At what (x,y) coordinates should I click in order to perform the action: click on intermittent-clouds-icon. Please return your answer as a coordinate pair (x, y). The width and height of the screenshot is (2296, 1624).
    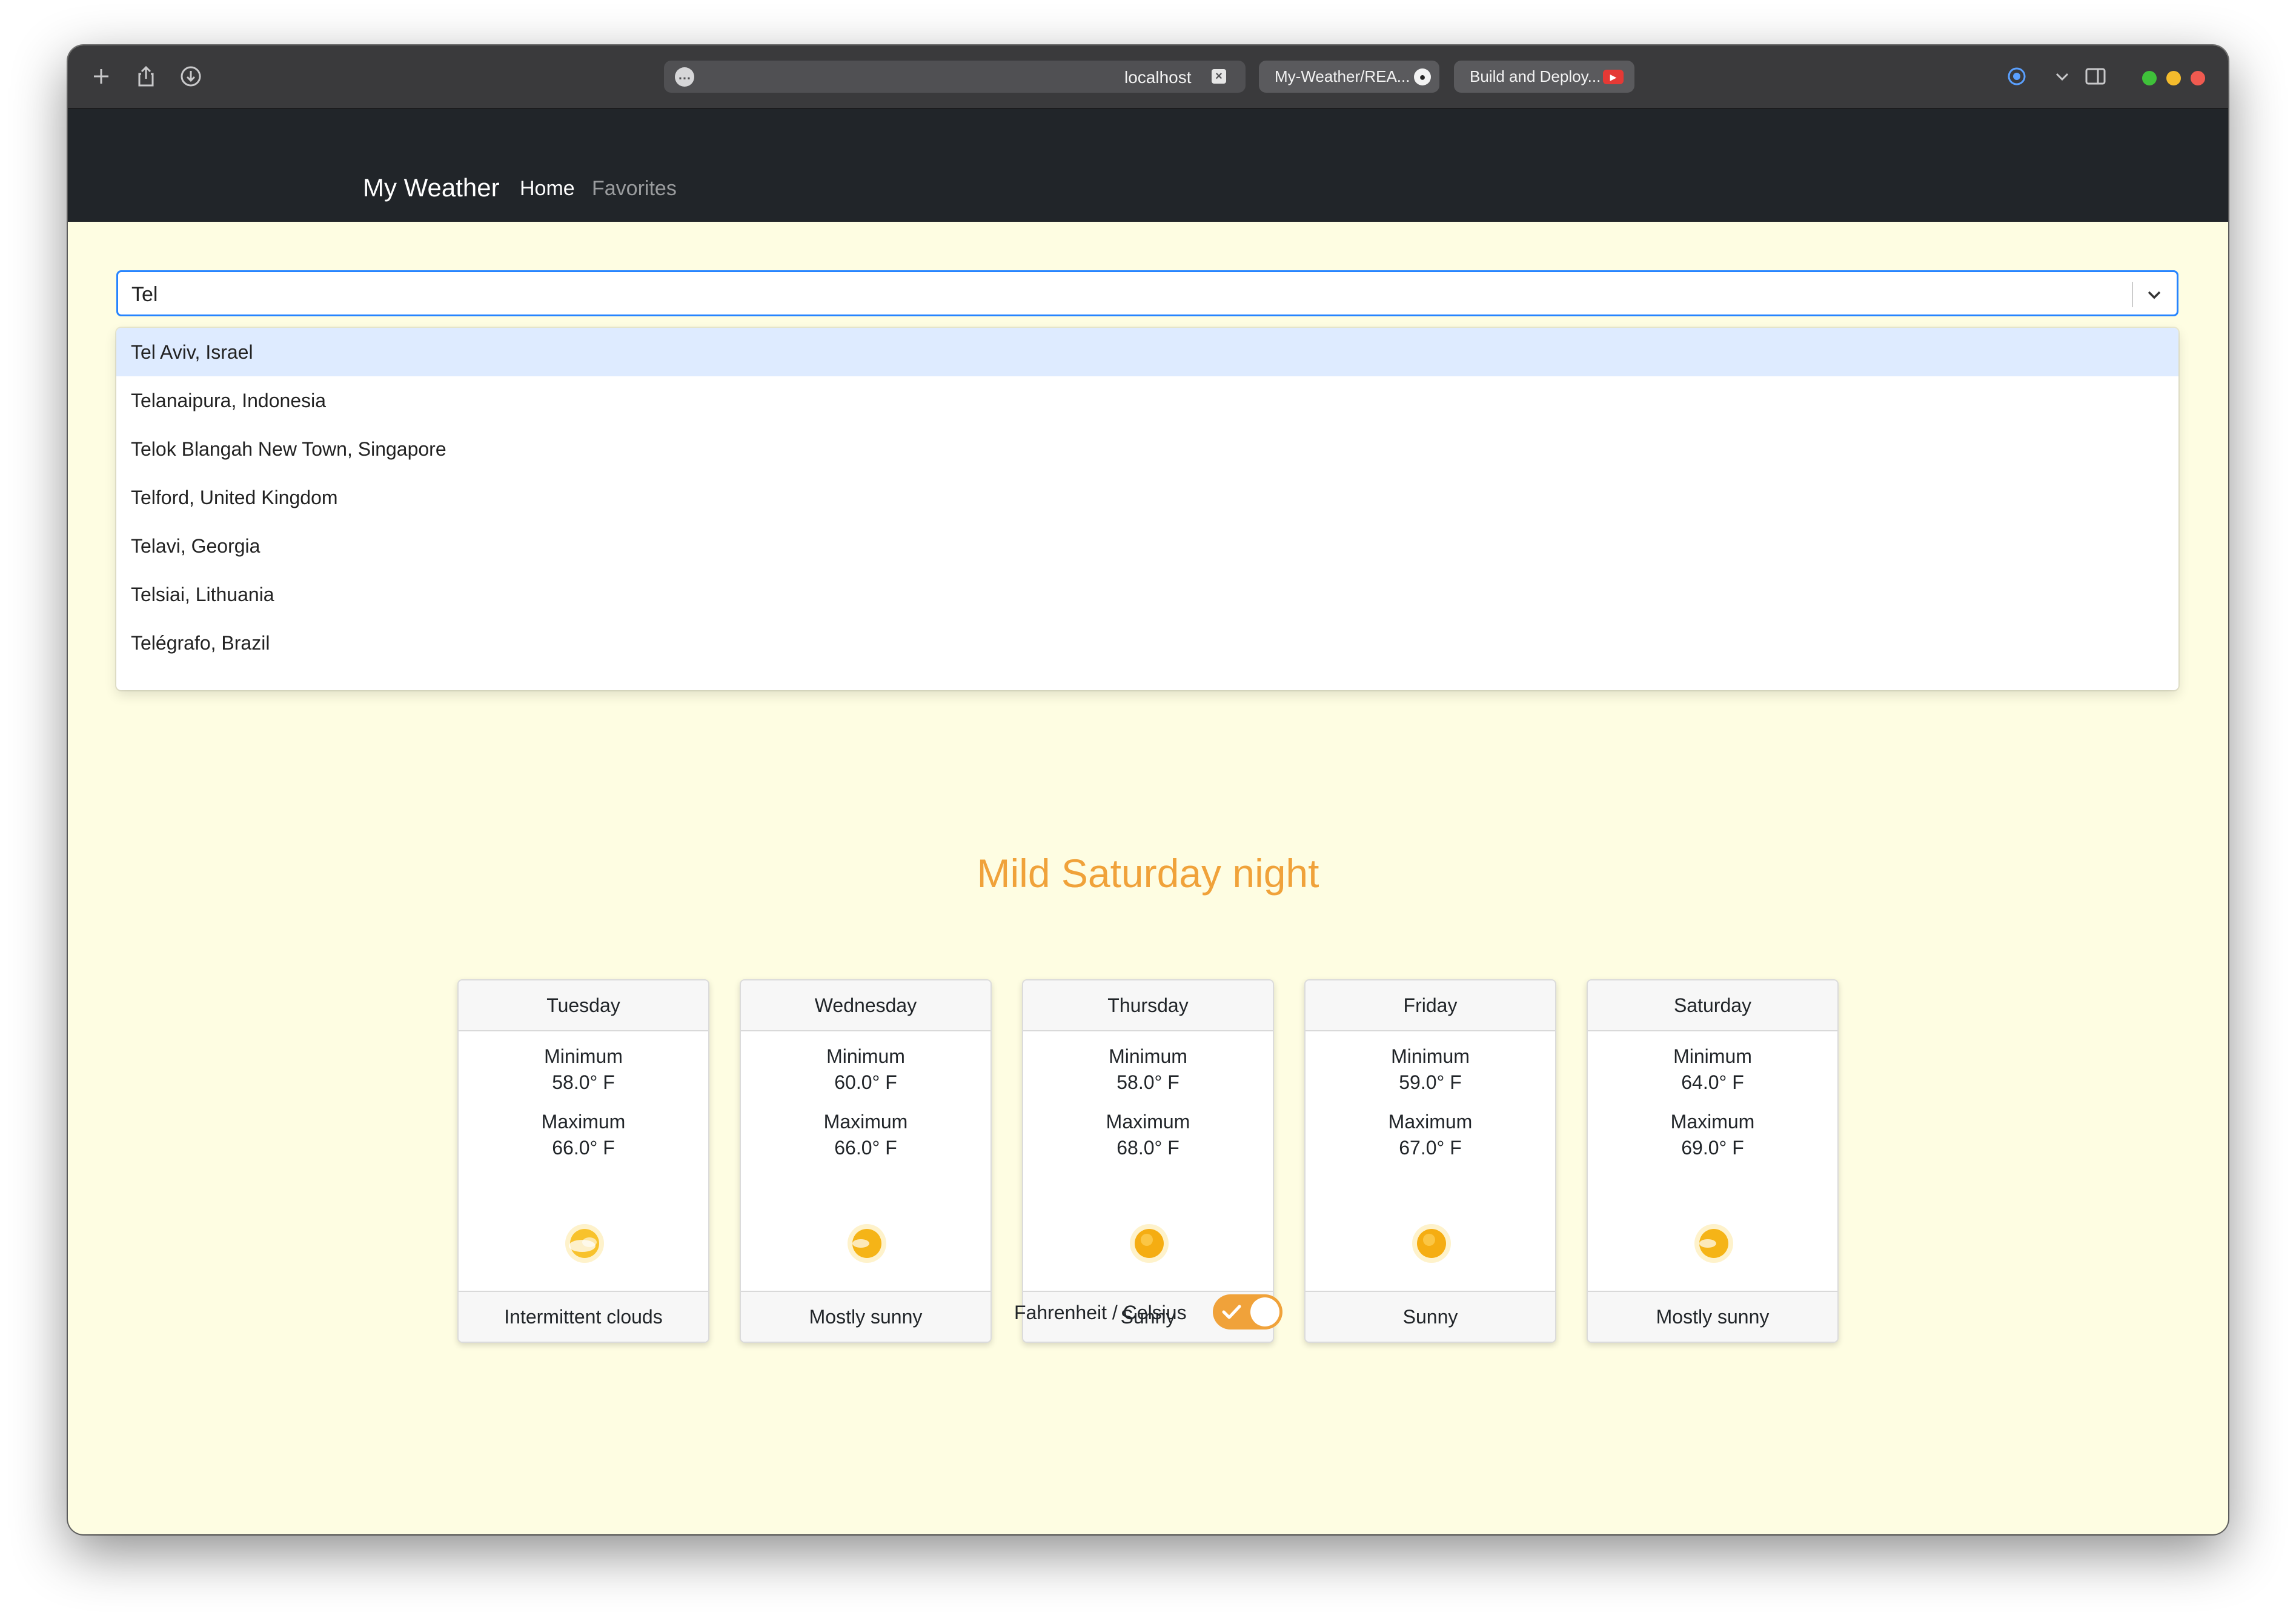
    Looking at the image, I should click on (585, 1244).